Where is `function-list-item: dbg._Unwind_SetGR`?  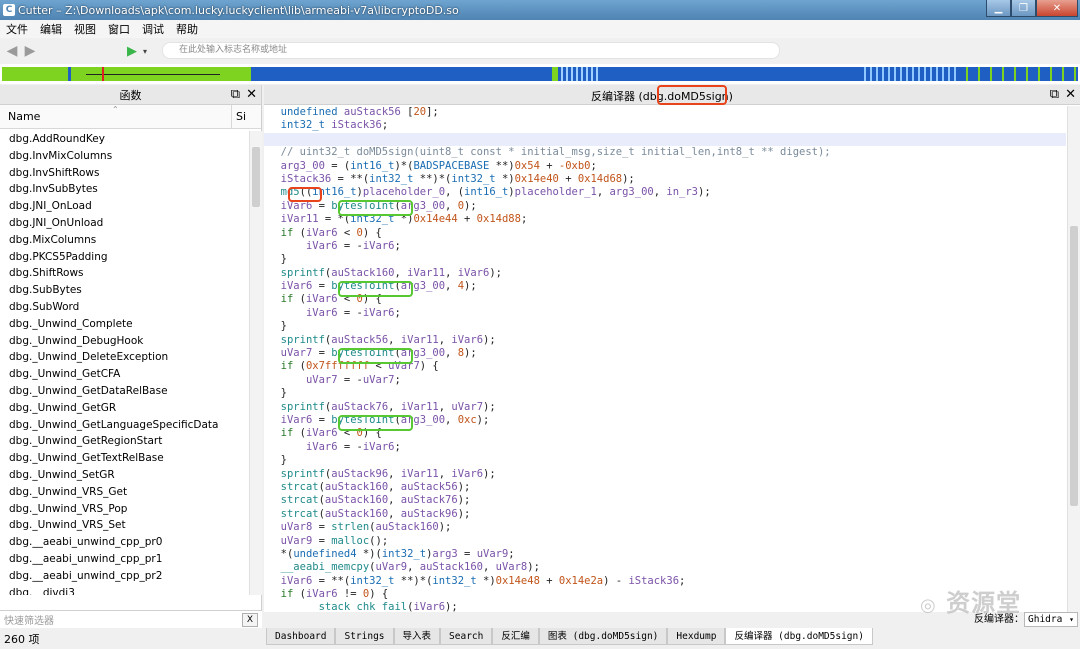 function-list-item: dbg._Unwind_SetGR is located at coordinates (124, 475).